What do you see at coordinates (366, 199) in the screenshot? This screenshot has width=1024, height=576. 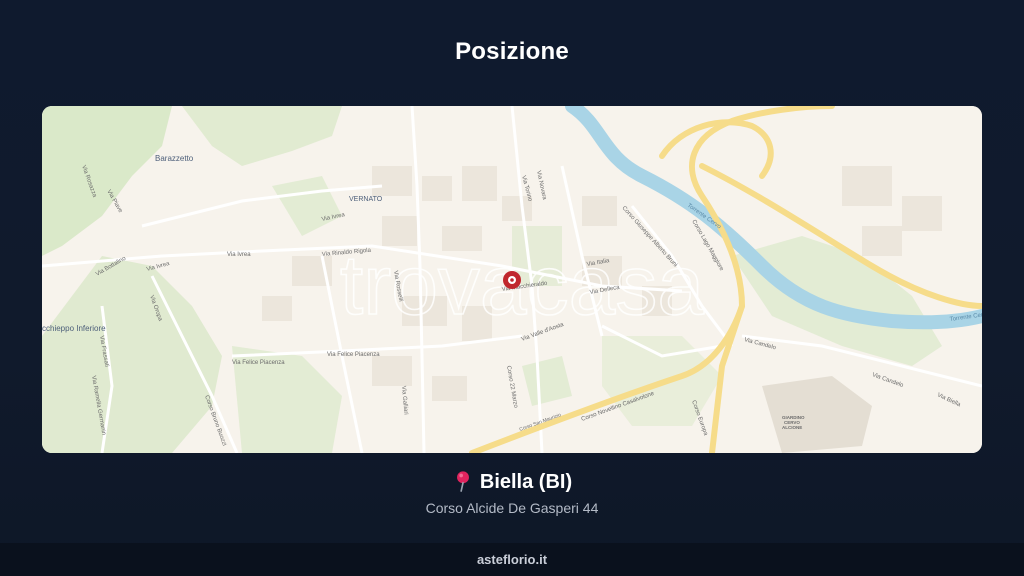 I see `label-vernato: VERNATO` at bounding box center [366, 199].